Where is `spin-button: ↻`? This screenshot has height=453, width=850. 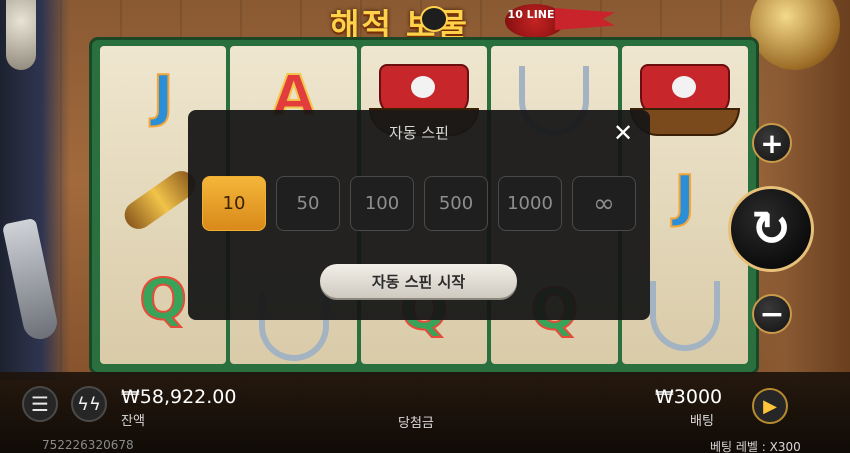 spin-button: ↻ is located at coordinates (771, 229).